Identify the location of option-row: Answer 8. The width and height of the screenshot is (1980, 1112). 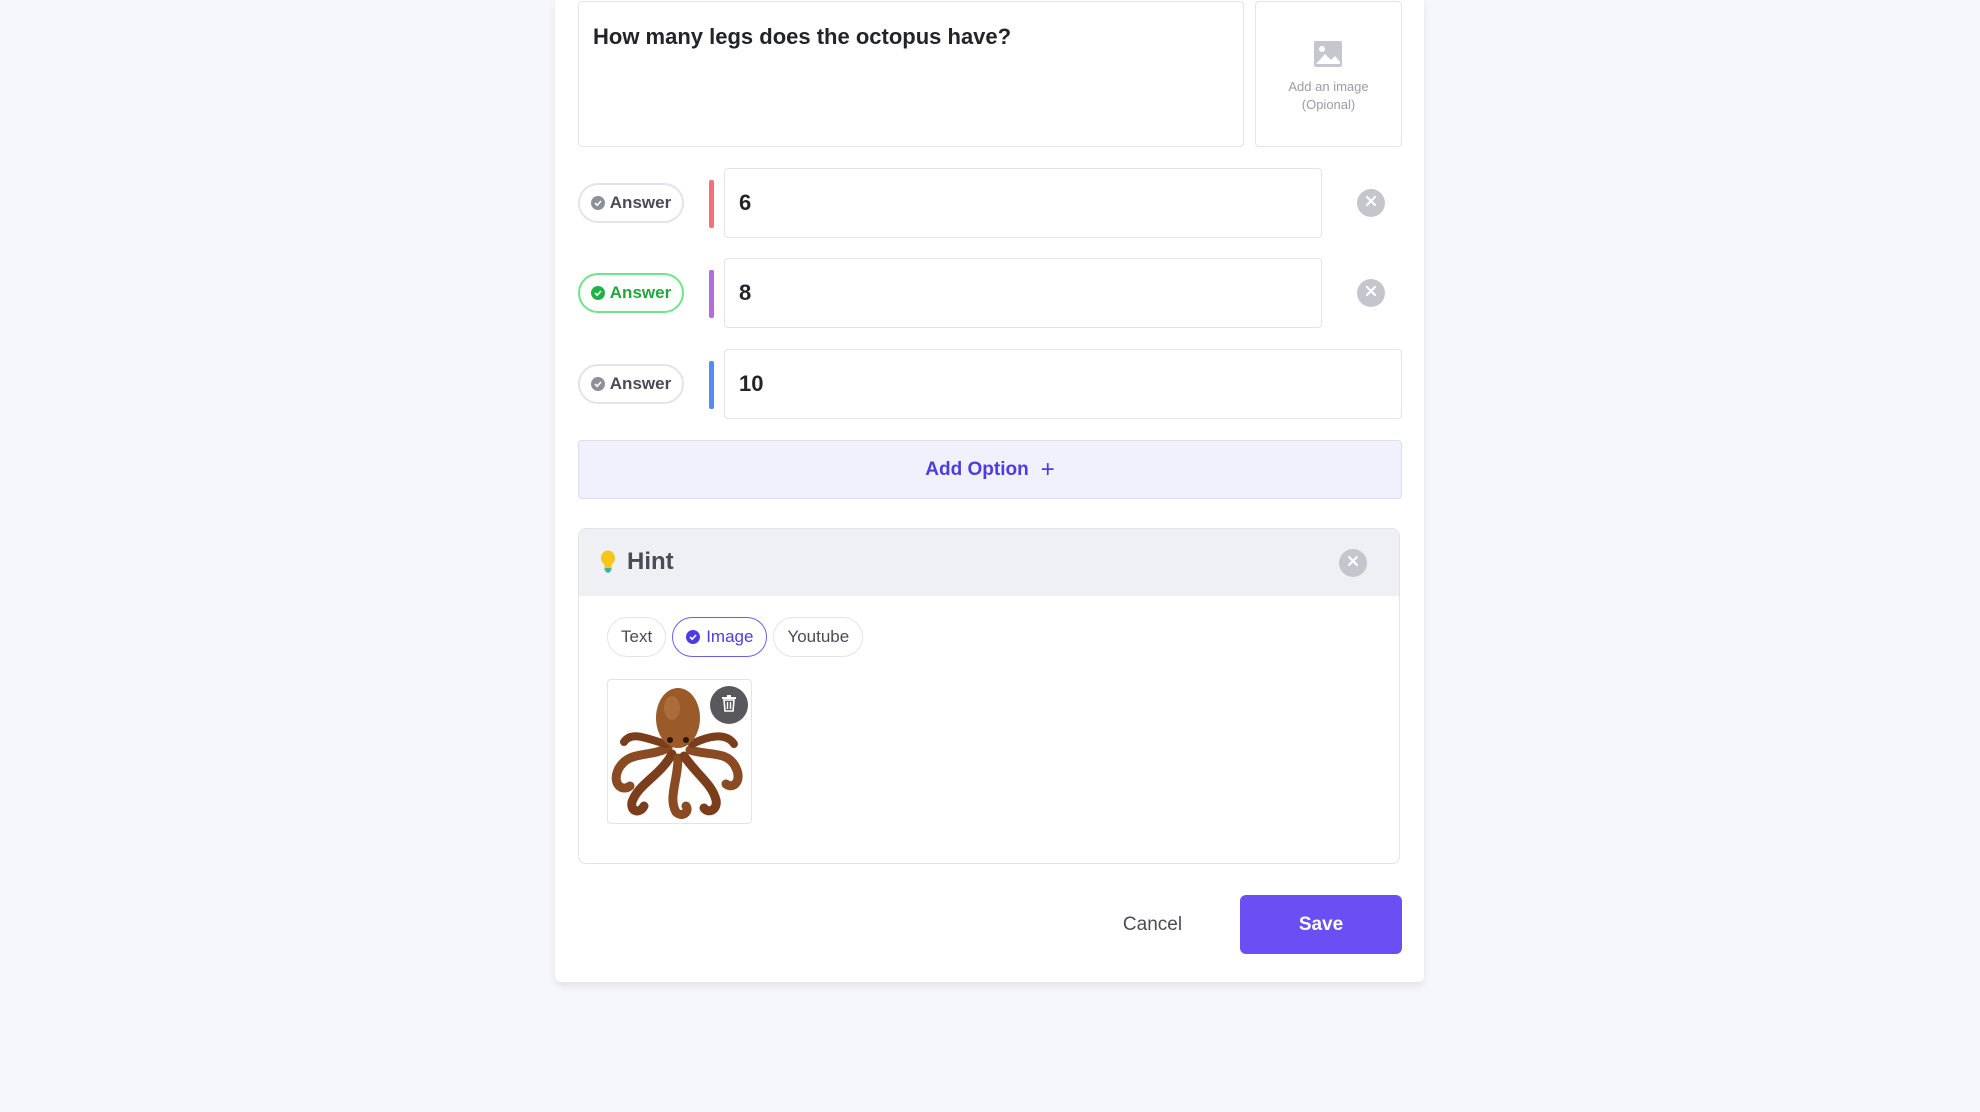
(1001, 293).